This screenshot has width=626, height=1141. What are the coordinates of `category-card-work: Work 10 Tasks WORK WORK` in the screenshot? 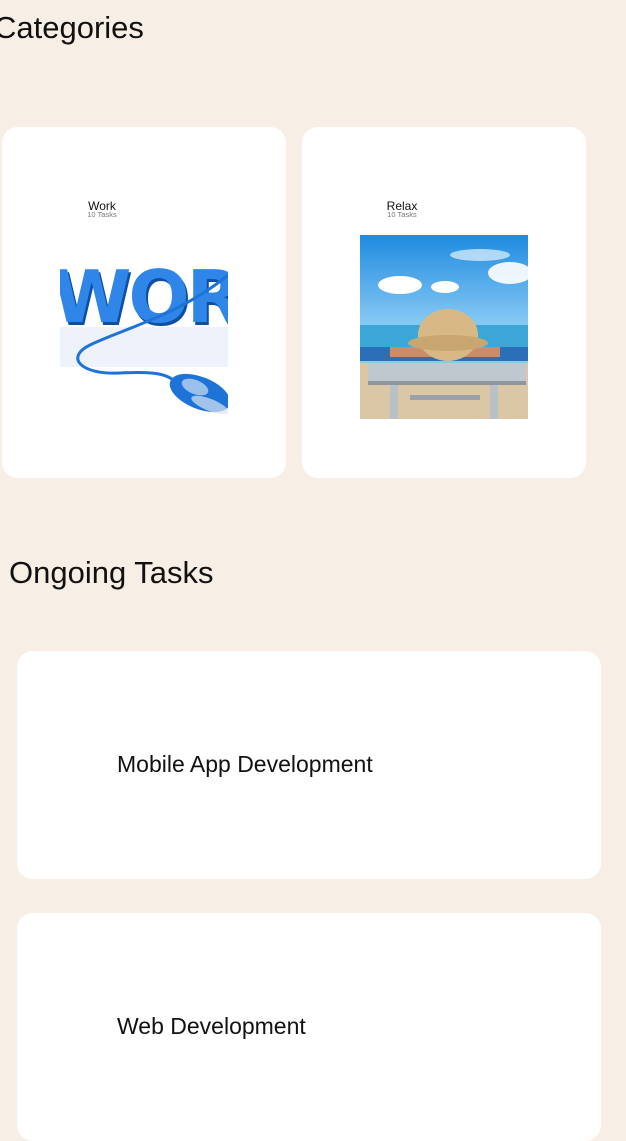 It's located at (144, 302).